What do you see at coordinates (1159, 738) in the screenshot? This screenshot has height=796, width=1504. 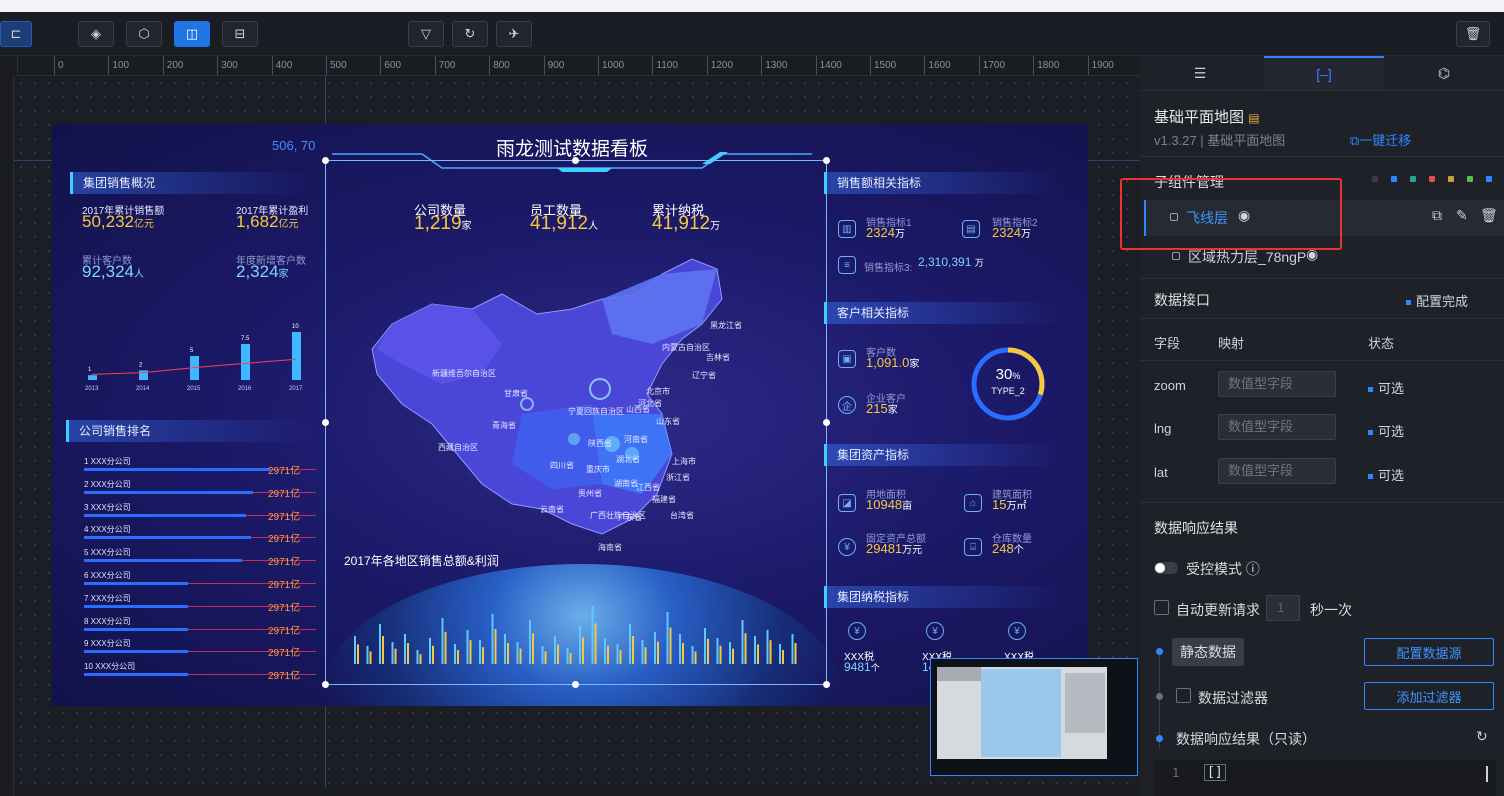 I see `flow-dot` at bounding box center [1159, 738].